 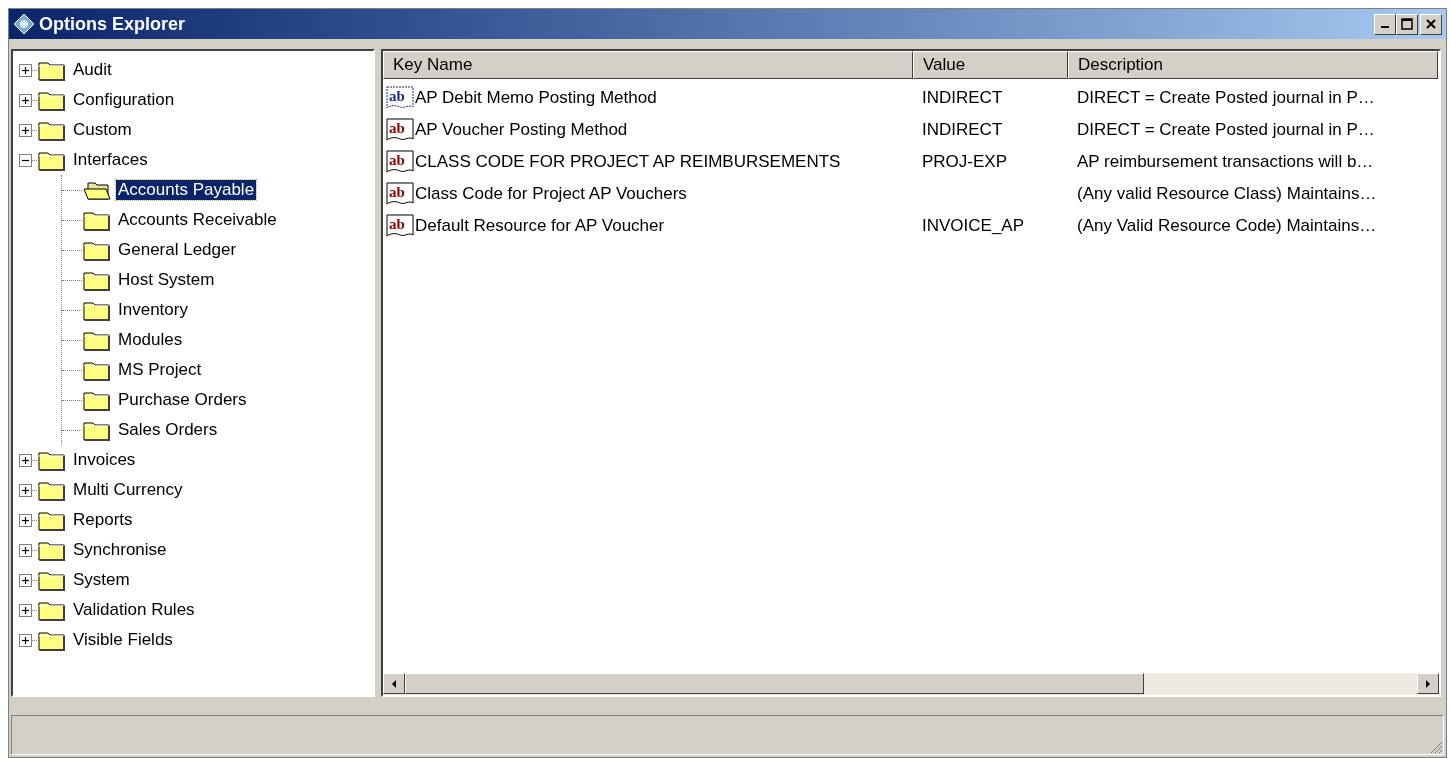 What do you see at coordinates (990, 65) in the screenshot?
I see `column-header: Value` at bounding box center [990, 65].